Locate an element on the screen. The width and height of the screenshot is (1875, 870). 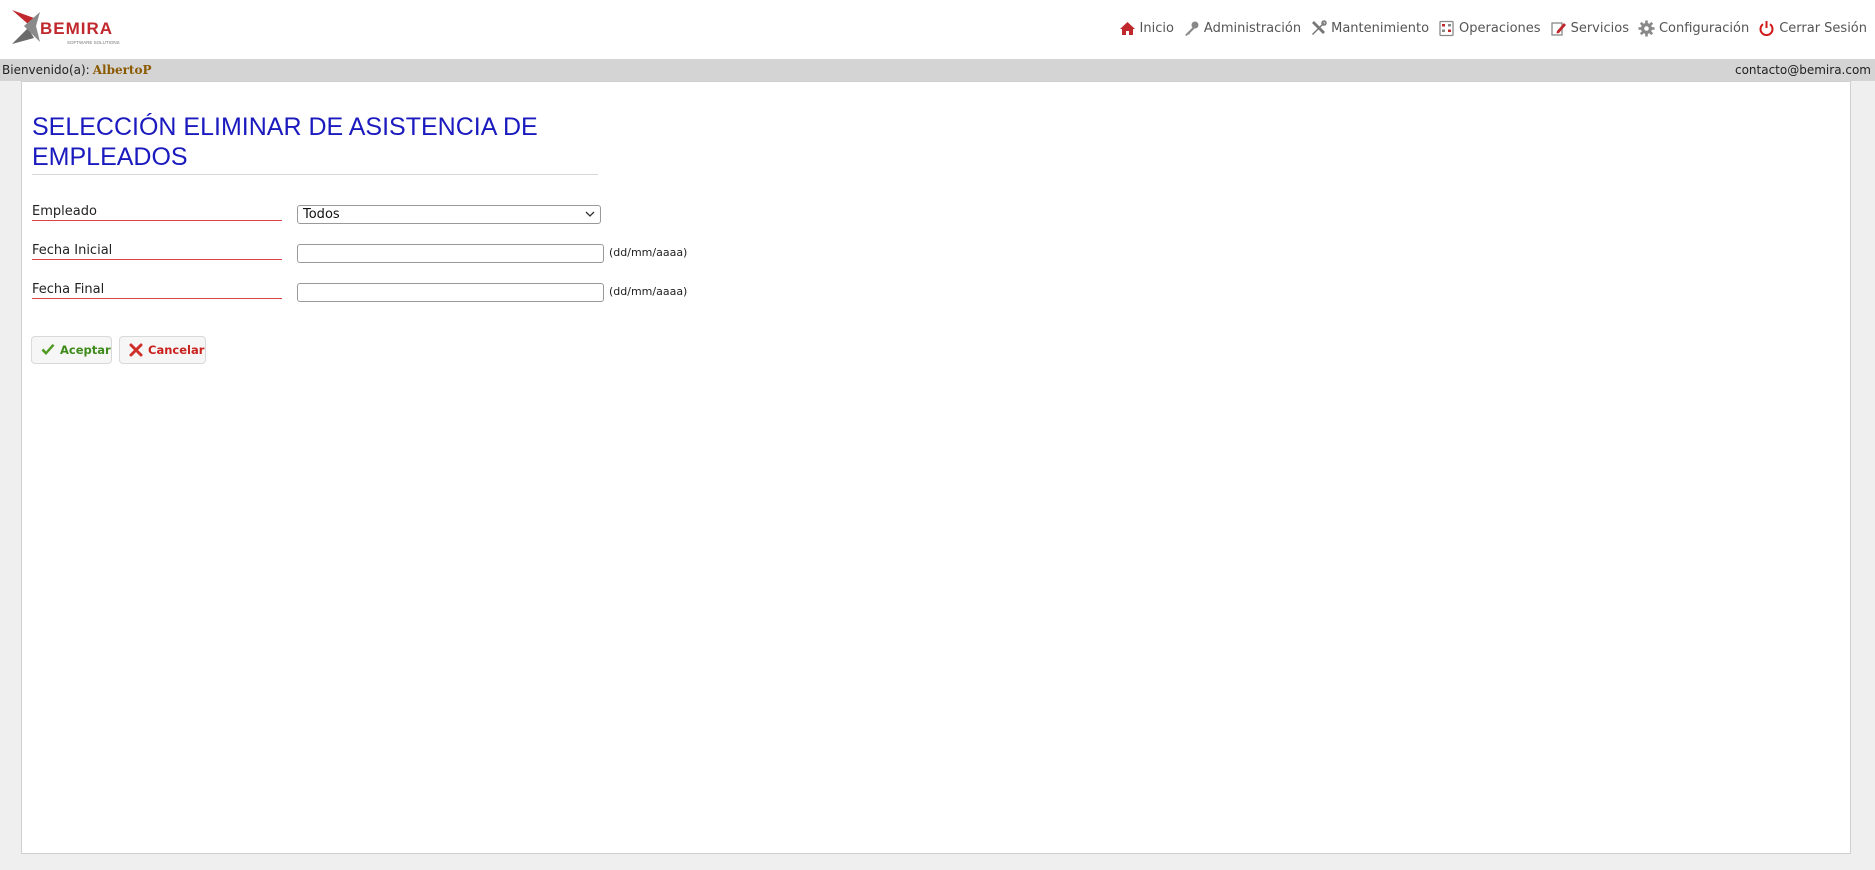
accept-button: Aceptar is located at coordinates (71, 350).